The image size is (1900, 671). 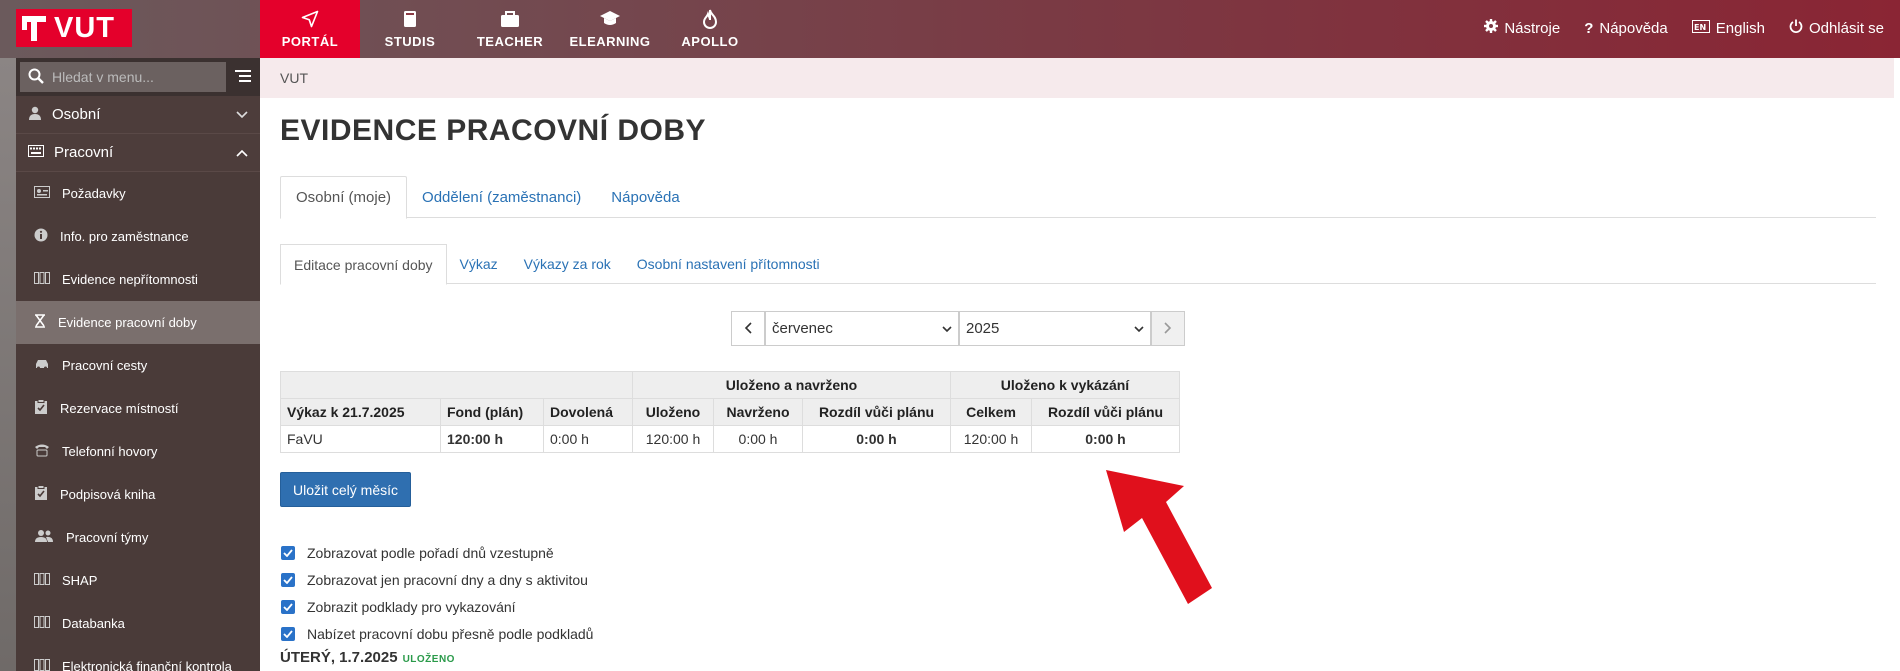 I want to click on option-checkbox: Zobrazovat podle pořadí dnů vzestupně, so click(x=437, y=552).